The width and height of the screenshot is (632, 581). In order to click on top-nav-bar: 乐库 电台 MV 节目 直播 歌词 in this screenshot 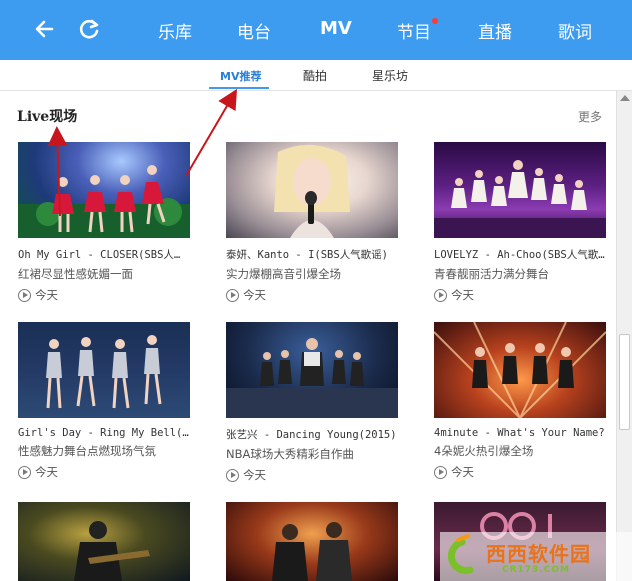, I will do `click(316, 30)`.